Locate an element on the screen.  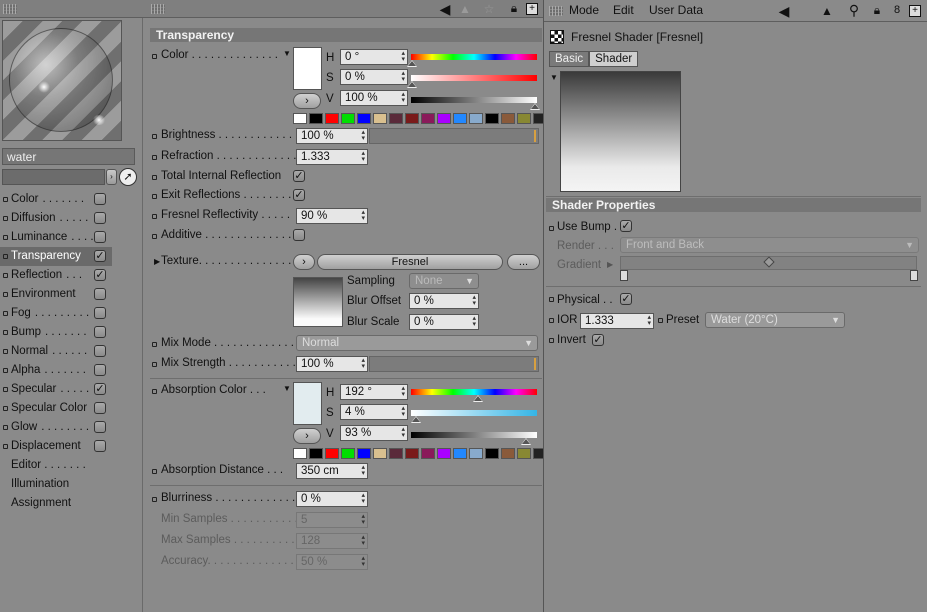
absorption-color-mode-button: › is located at coordinates (307, 436).